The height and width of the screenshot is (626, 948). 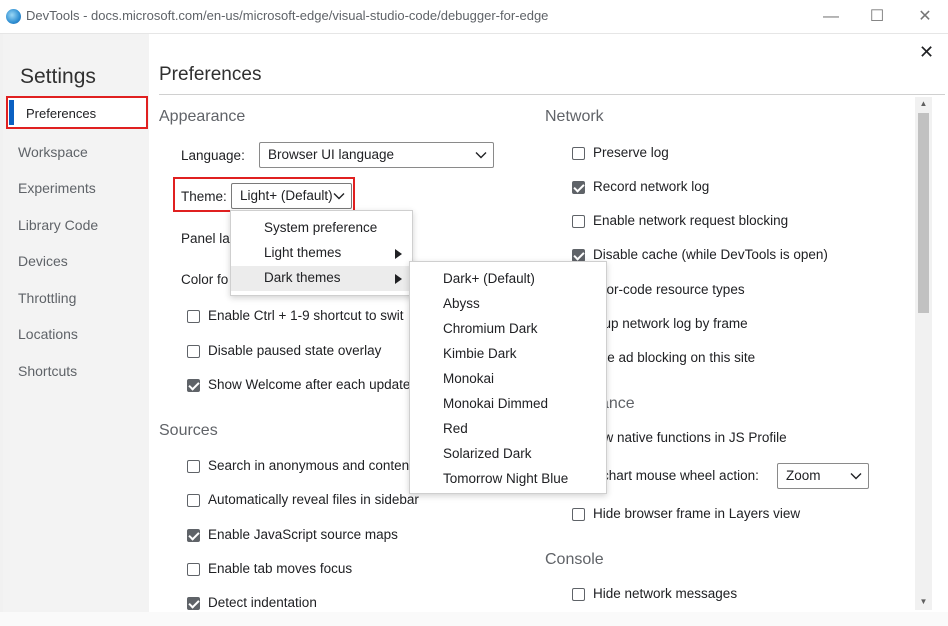 What do you see at coordinates (58, 76) in the screenshot?
I see `settings-title: Settings` at bounding box center [58, 76].